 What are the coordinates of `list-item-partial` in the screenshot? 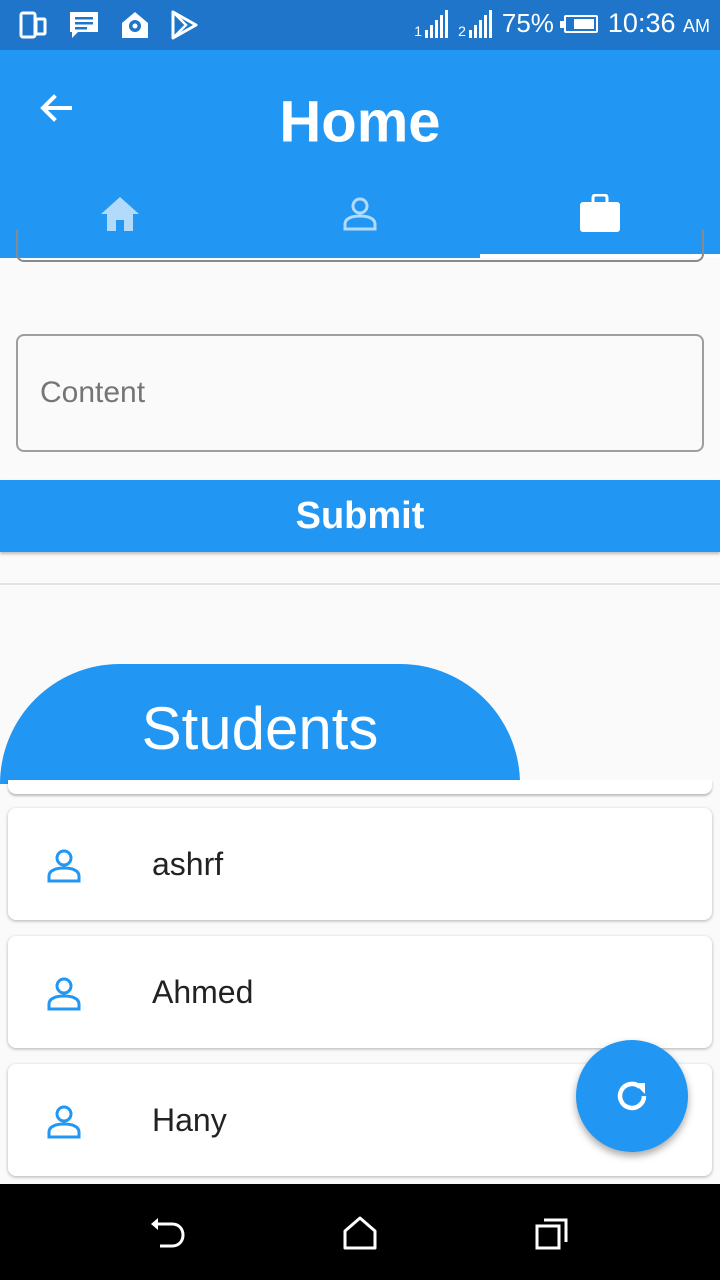 It's located at (360, 787).